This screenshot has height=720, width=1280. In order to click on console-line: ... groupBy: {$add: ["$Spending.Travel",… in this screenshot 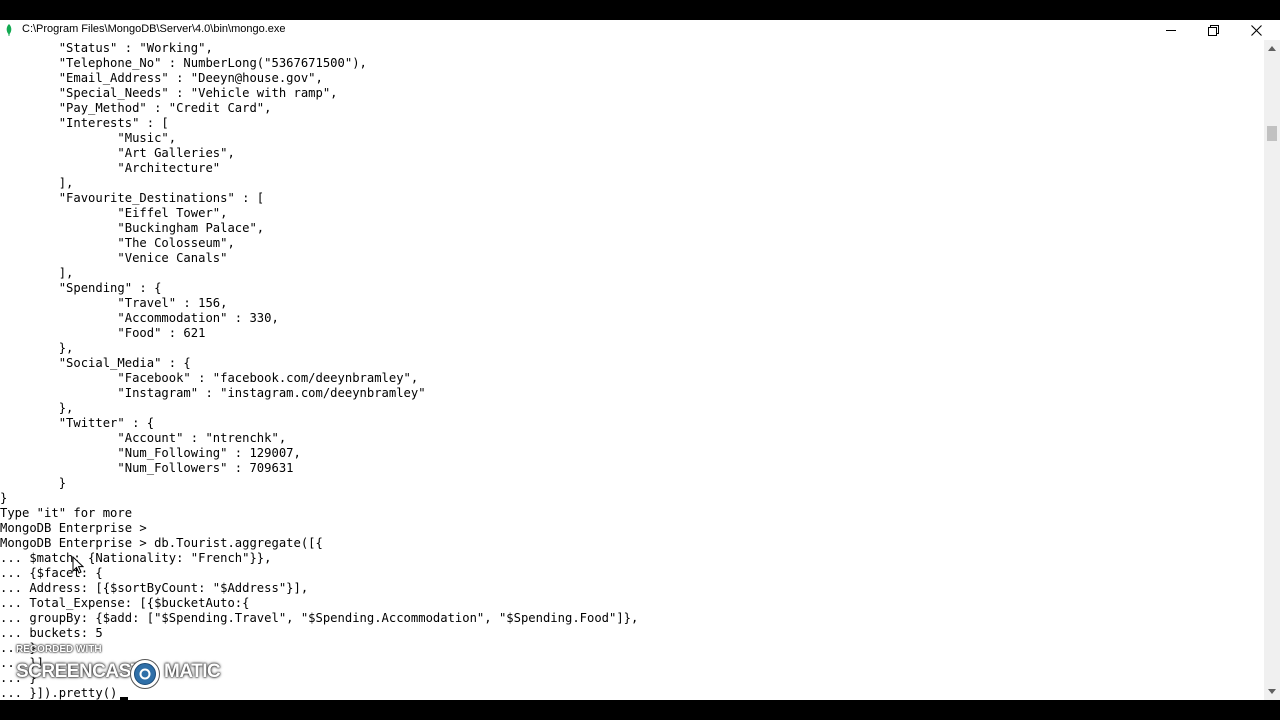, I will do `click(319, 618)`.